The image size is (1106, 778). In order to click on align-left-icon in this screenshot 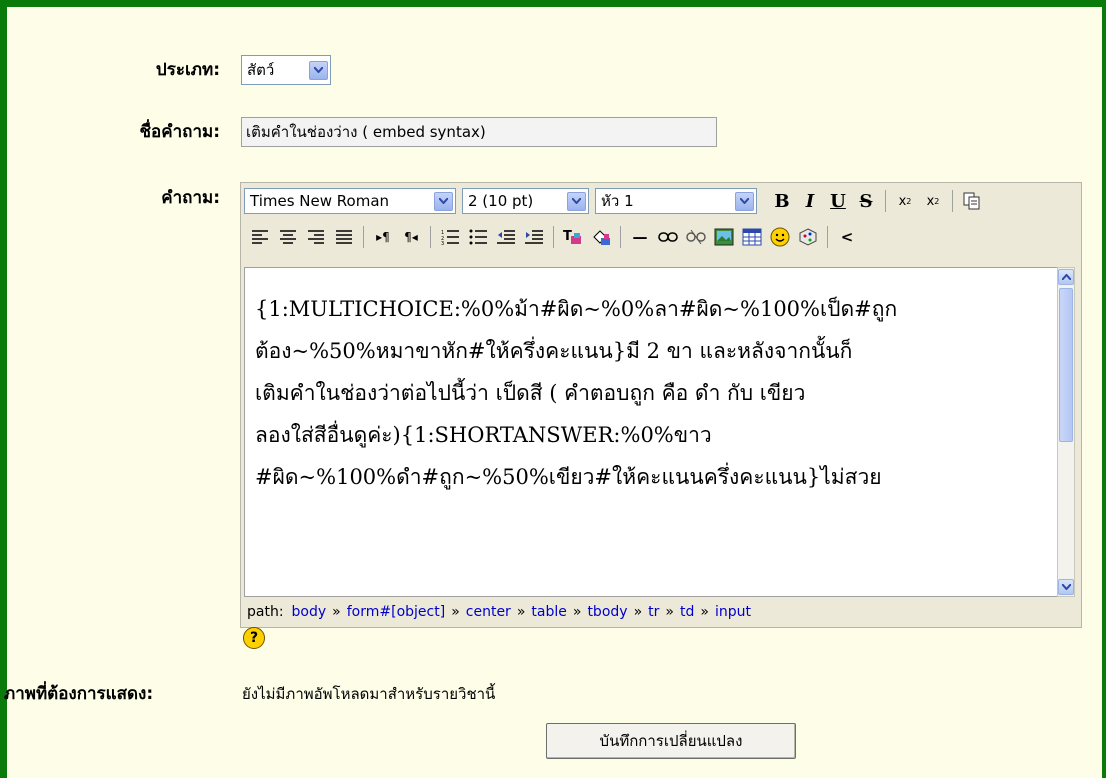, I will do `click(260, 237)`.